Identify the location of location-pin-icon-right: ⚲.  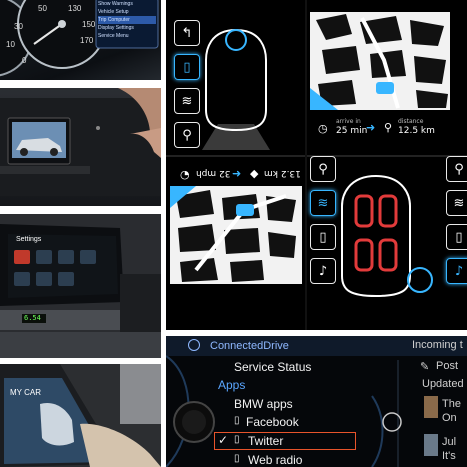
(456, 169).